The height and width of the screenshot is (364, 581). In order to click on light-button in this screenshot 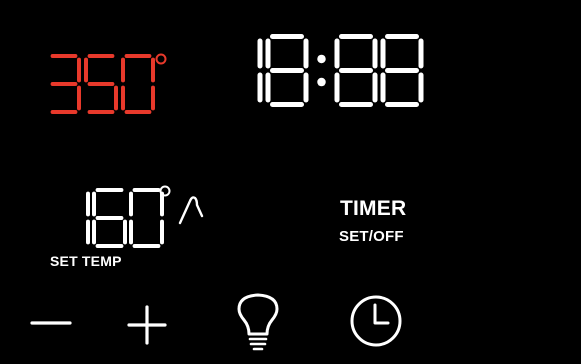, I will do `click(258, 323)`.